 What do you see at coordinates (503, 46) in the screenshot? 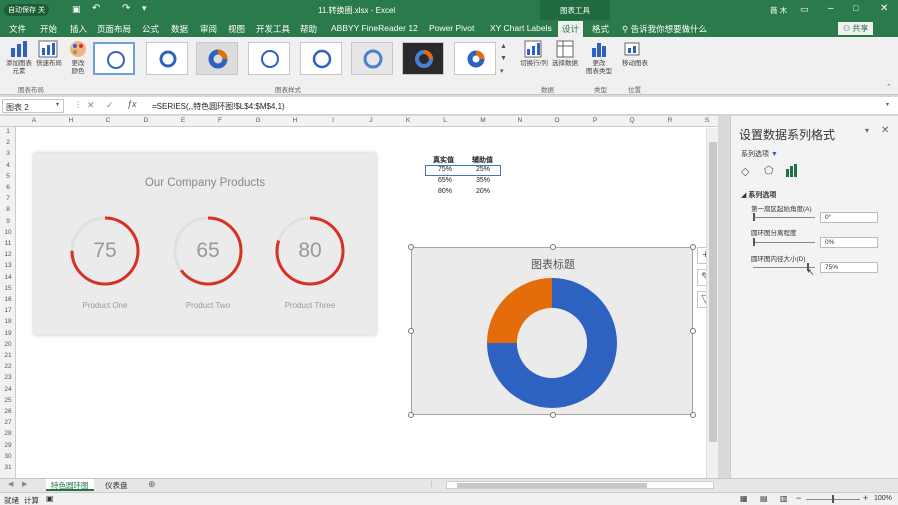
I see `styles-scroll-up-icon: ▲` at bounding box center [503, 46].